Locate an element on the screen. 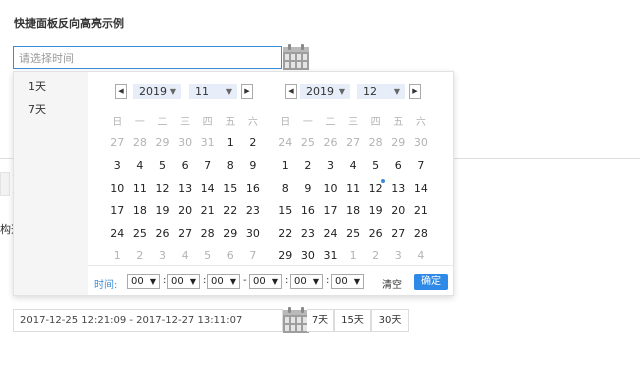  quick-15-days-button: 15天 is located at coordinates (352, 320).